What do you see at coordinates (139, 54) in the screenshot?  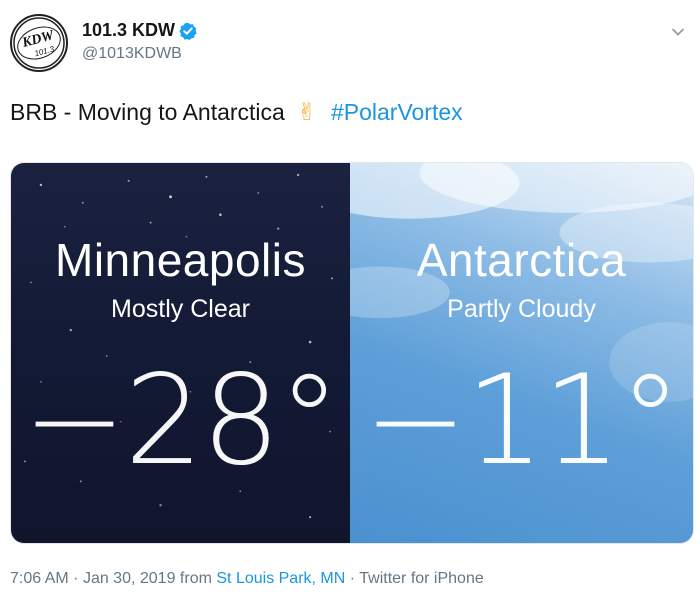 I see `account-handle: @1013KDWB` at bounding box center [139, 54].